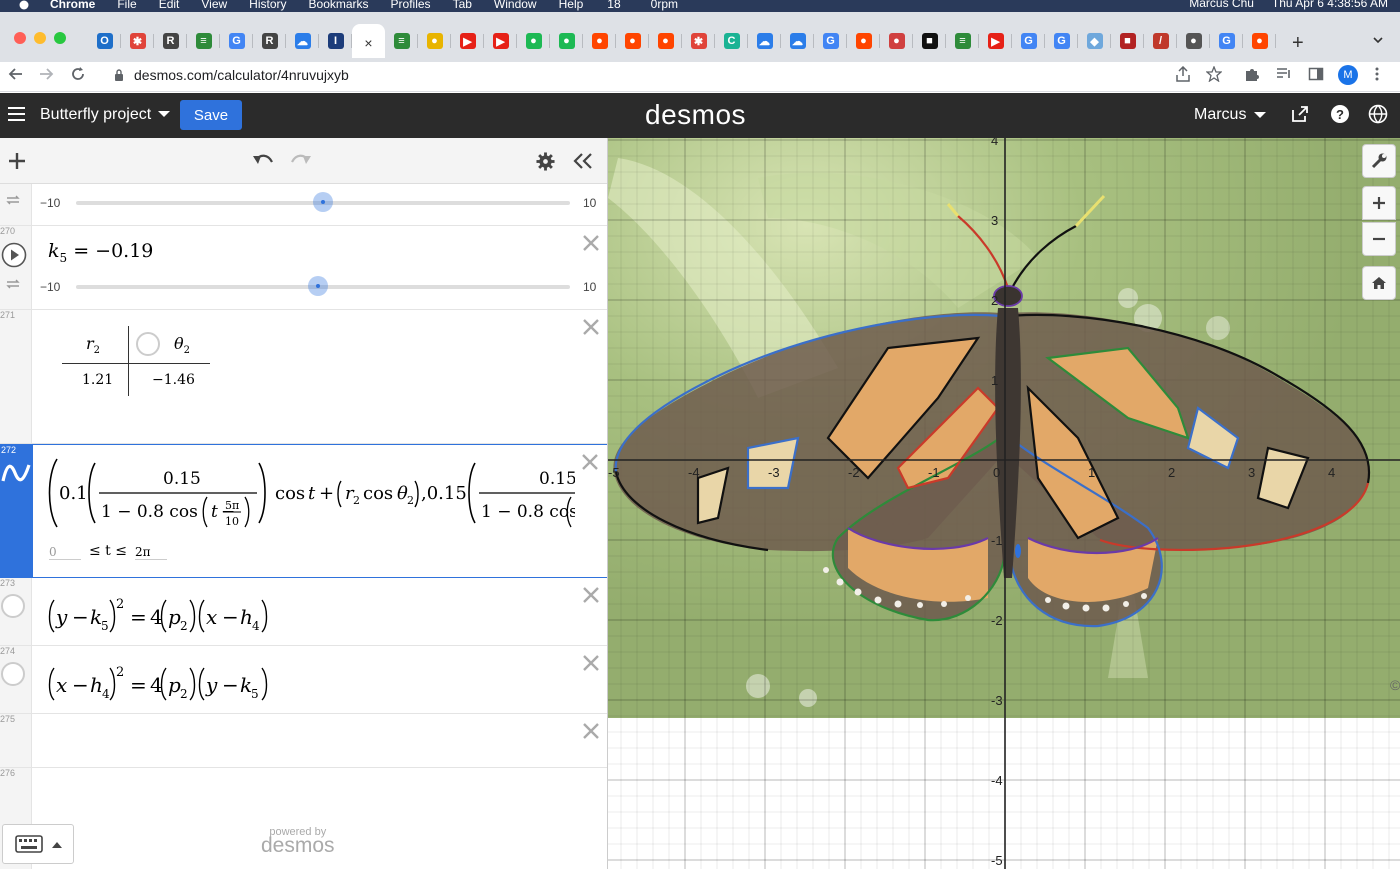  I want to click on zoom-in-button, so click(1379, 203).